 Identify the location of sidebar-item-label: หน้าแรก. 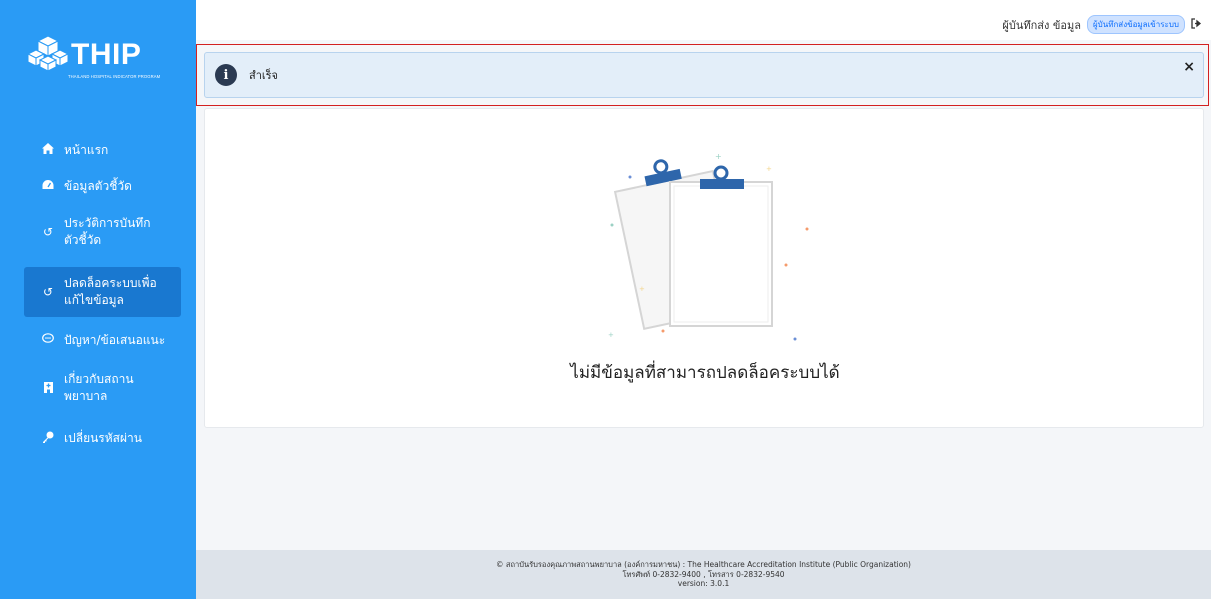
(86, 149).